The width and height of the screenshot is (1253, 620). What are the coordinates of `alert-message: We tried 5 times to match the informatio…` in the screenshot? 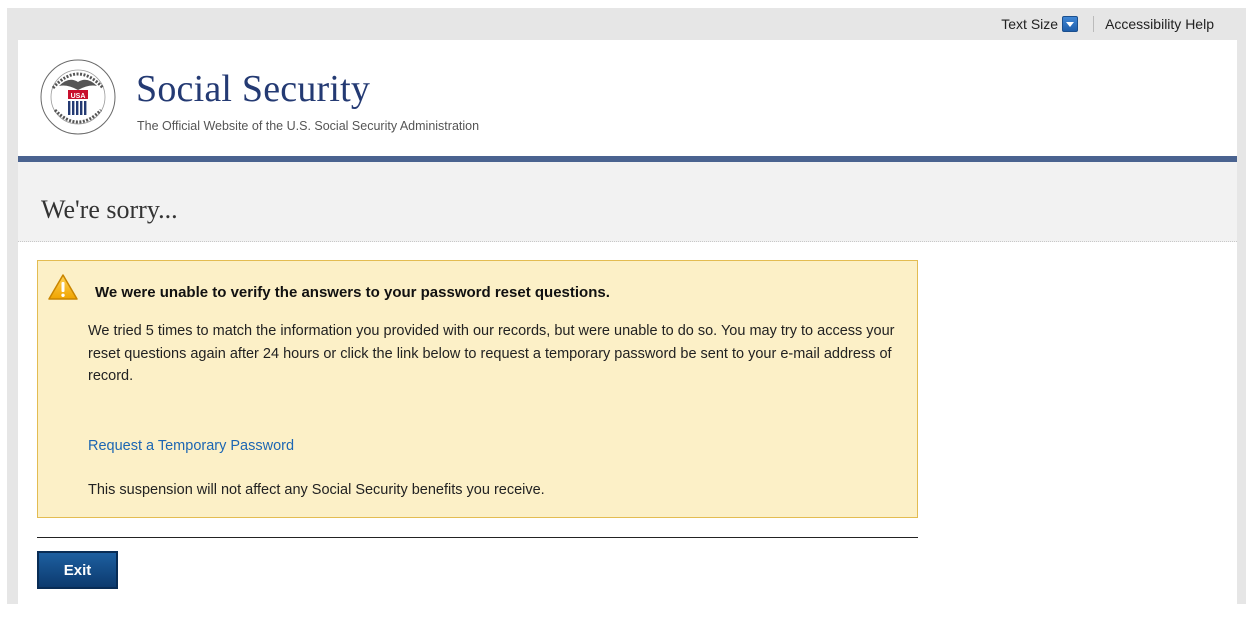 It's located at (491, 353).